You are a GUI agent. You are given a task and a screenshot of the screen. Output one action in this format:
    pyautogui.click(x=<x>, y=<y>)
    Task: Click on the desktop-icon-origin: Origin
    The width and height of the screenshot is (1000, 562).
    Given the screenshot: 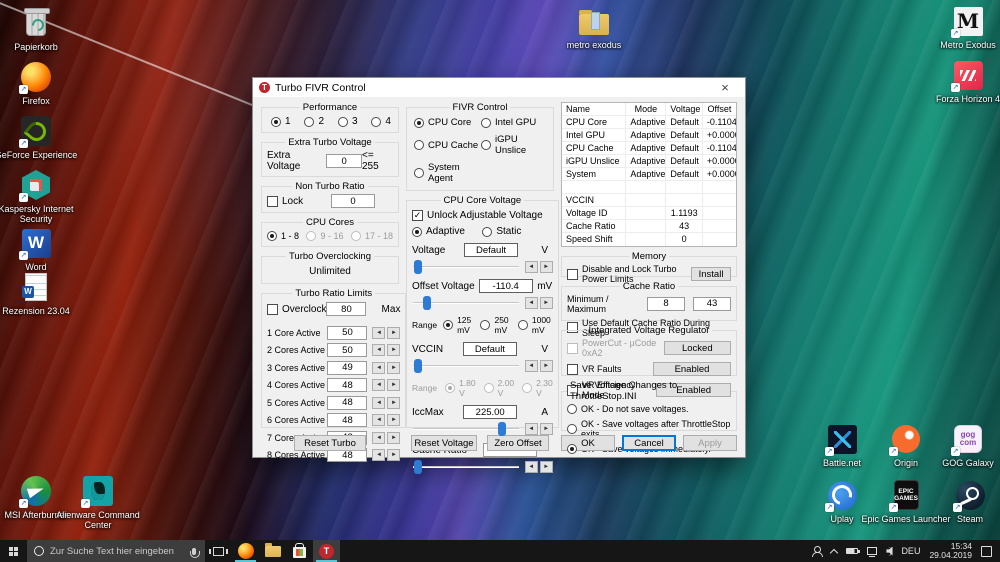 What is the action you would take?
    pyautogui.click(x=906, y=445)
    